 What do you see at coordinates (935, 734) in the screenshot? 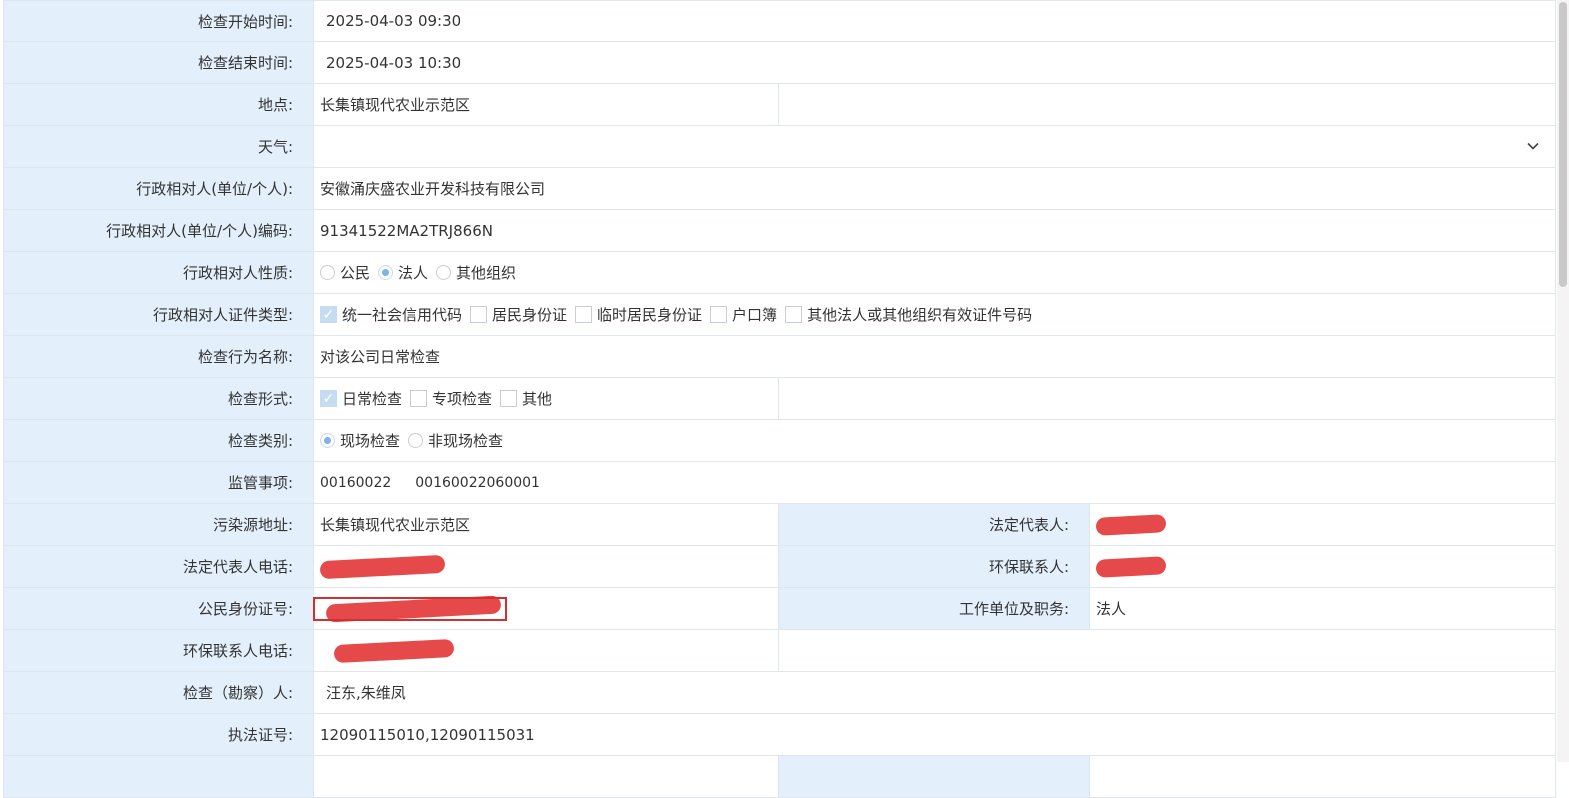
I see `license-no-value: 12090115010,12090115031` at bounding box center [935, 734].